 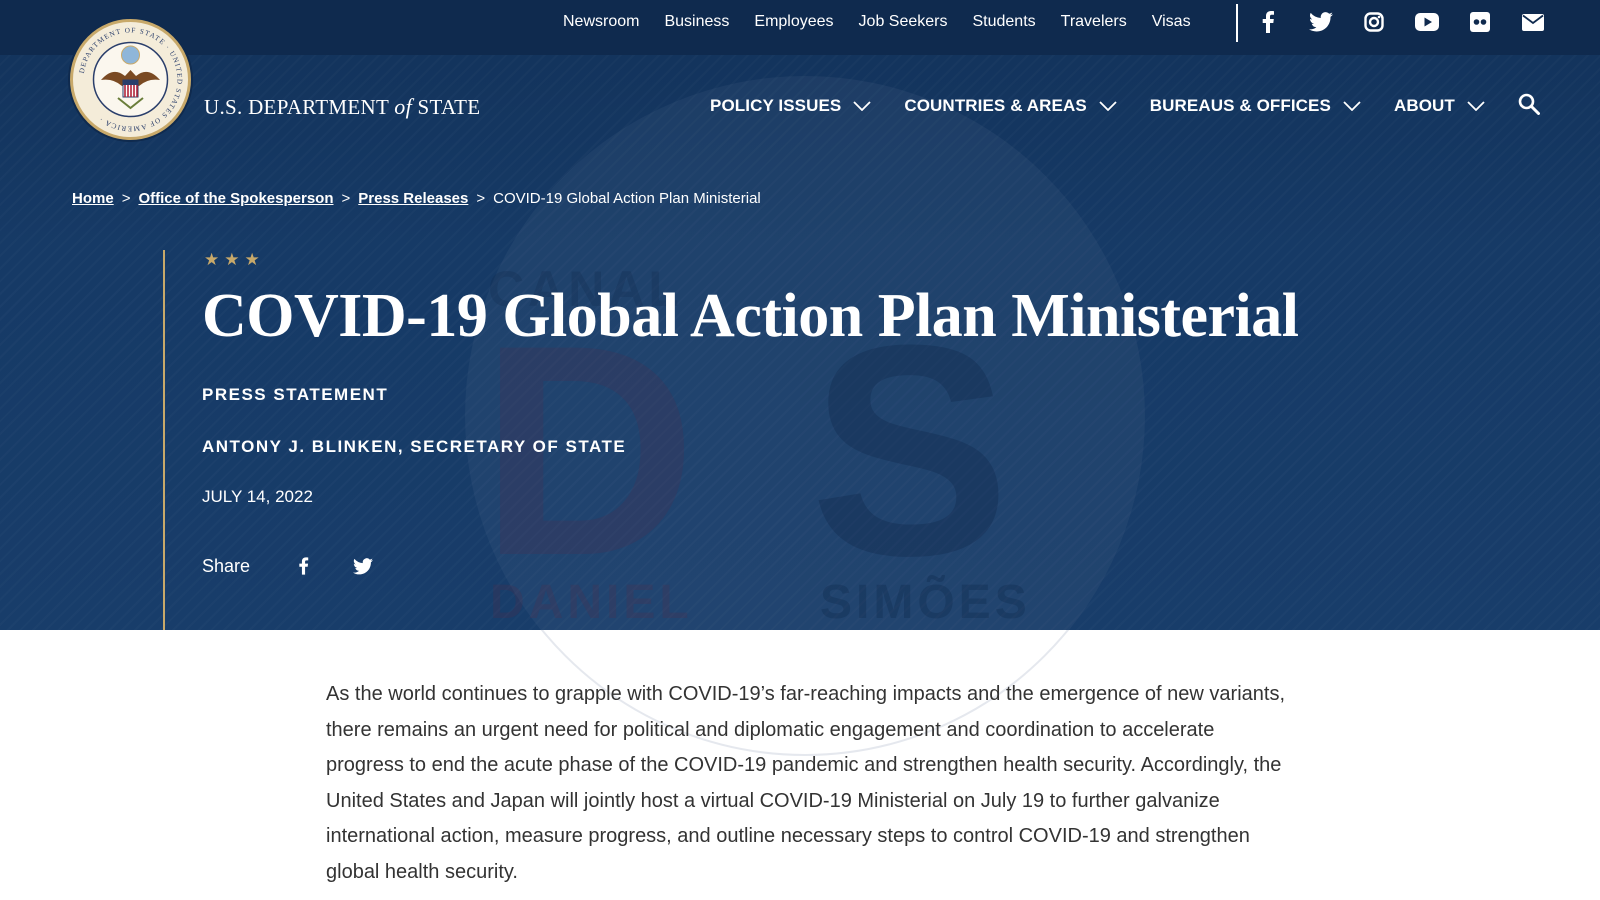 I want to click on nav-policy-issues-label: POLICY ISSUES, so click(x=776, y=105).